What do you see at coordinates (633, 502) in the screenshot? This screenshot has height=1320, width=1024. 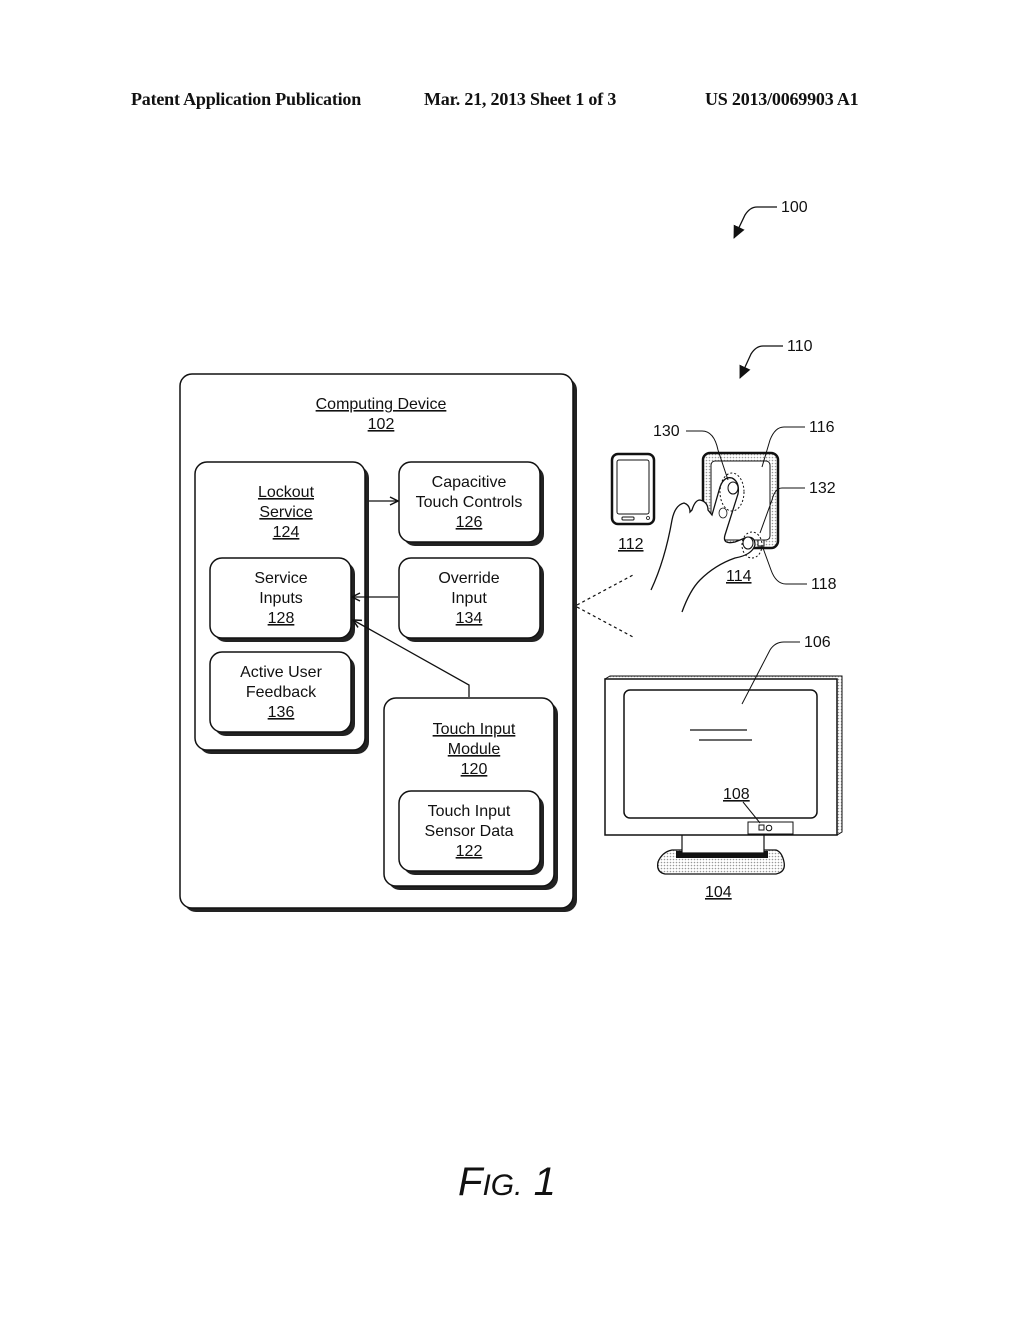 I see `phone-icon: 112` at bounding box center [633, 502].